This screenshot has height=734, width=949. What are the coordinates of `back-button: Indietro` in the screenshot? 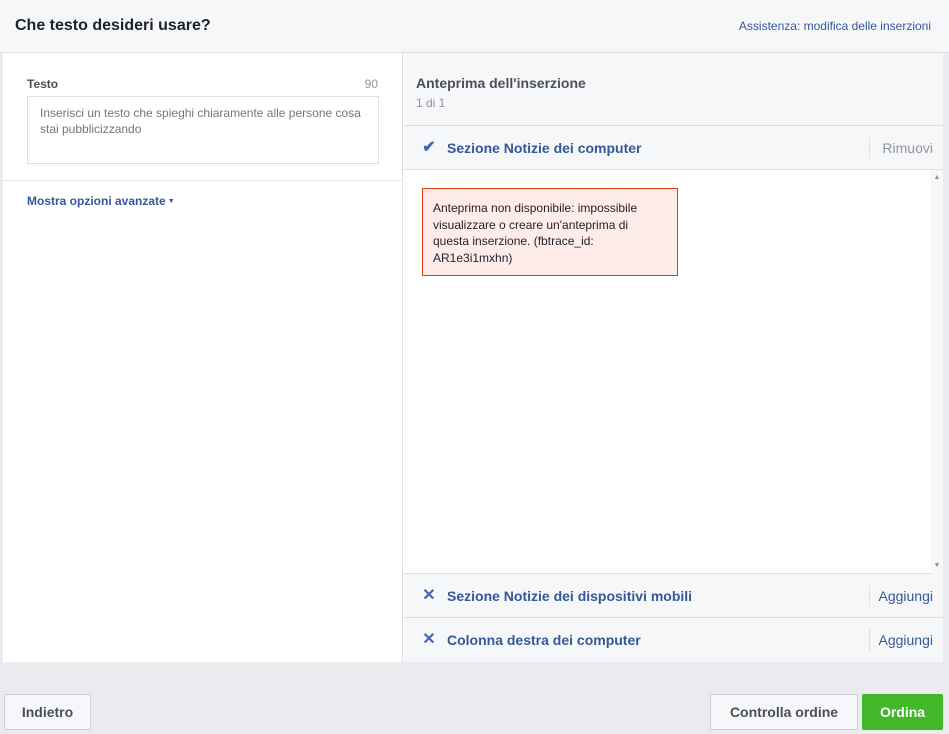 It's located at (47, 712).